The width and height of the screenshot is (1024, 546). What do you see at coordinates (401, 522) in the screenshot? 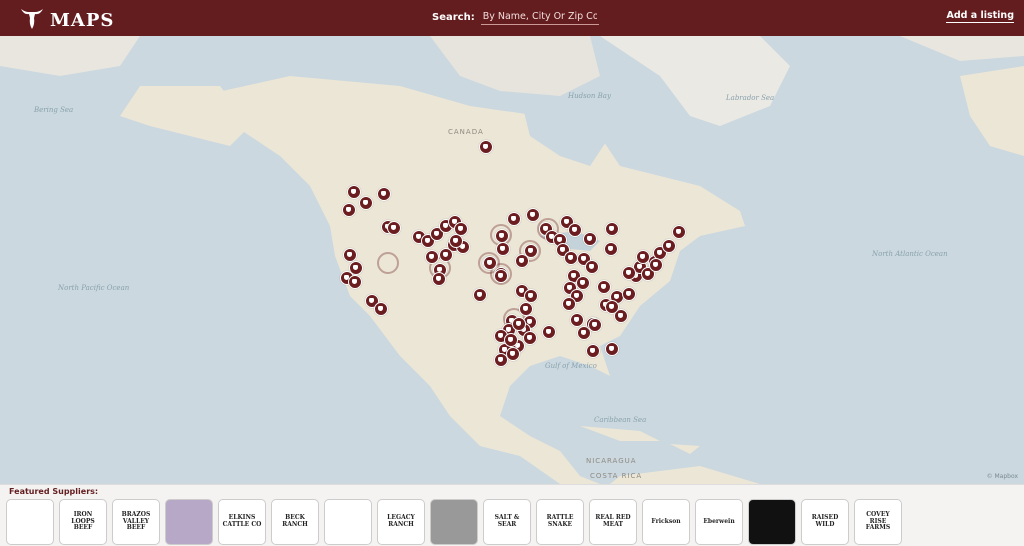
I see `supplier-logo: LEGACY RANCH` at bounding box center [401, 522].